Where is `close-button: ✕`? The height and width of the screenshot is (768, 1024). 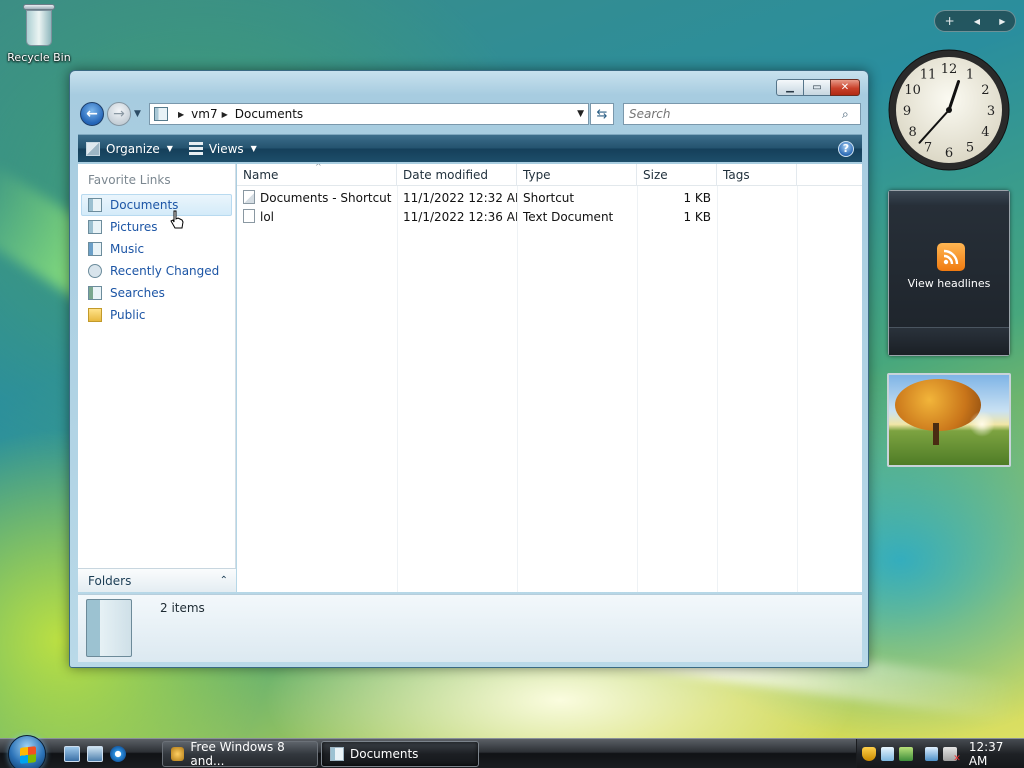
close-button: ✕ is located at coordinates (845, 87).